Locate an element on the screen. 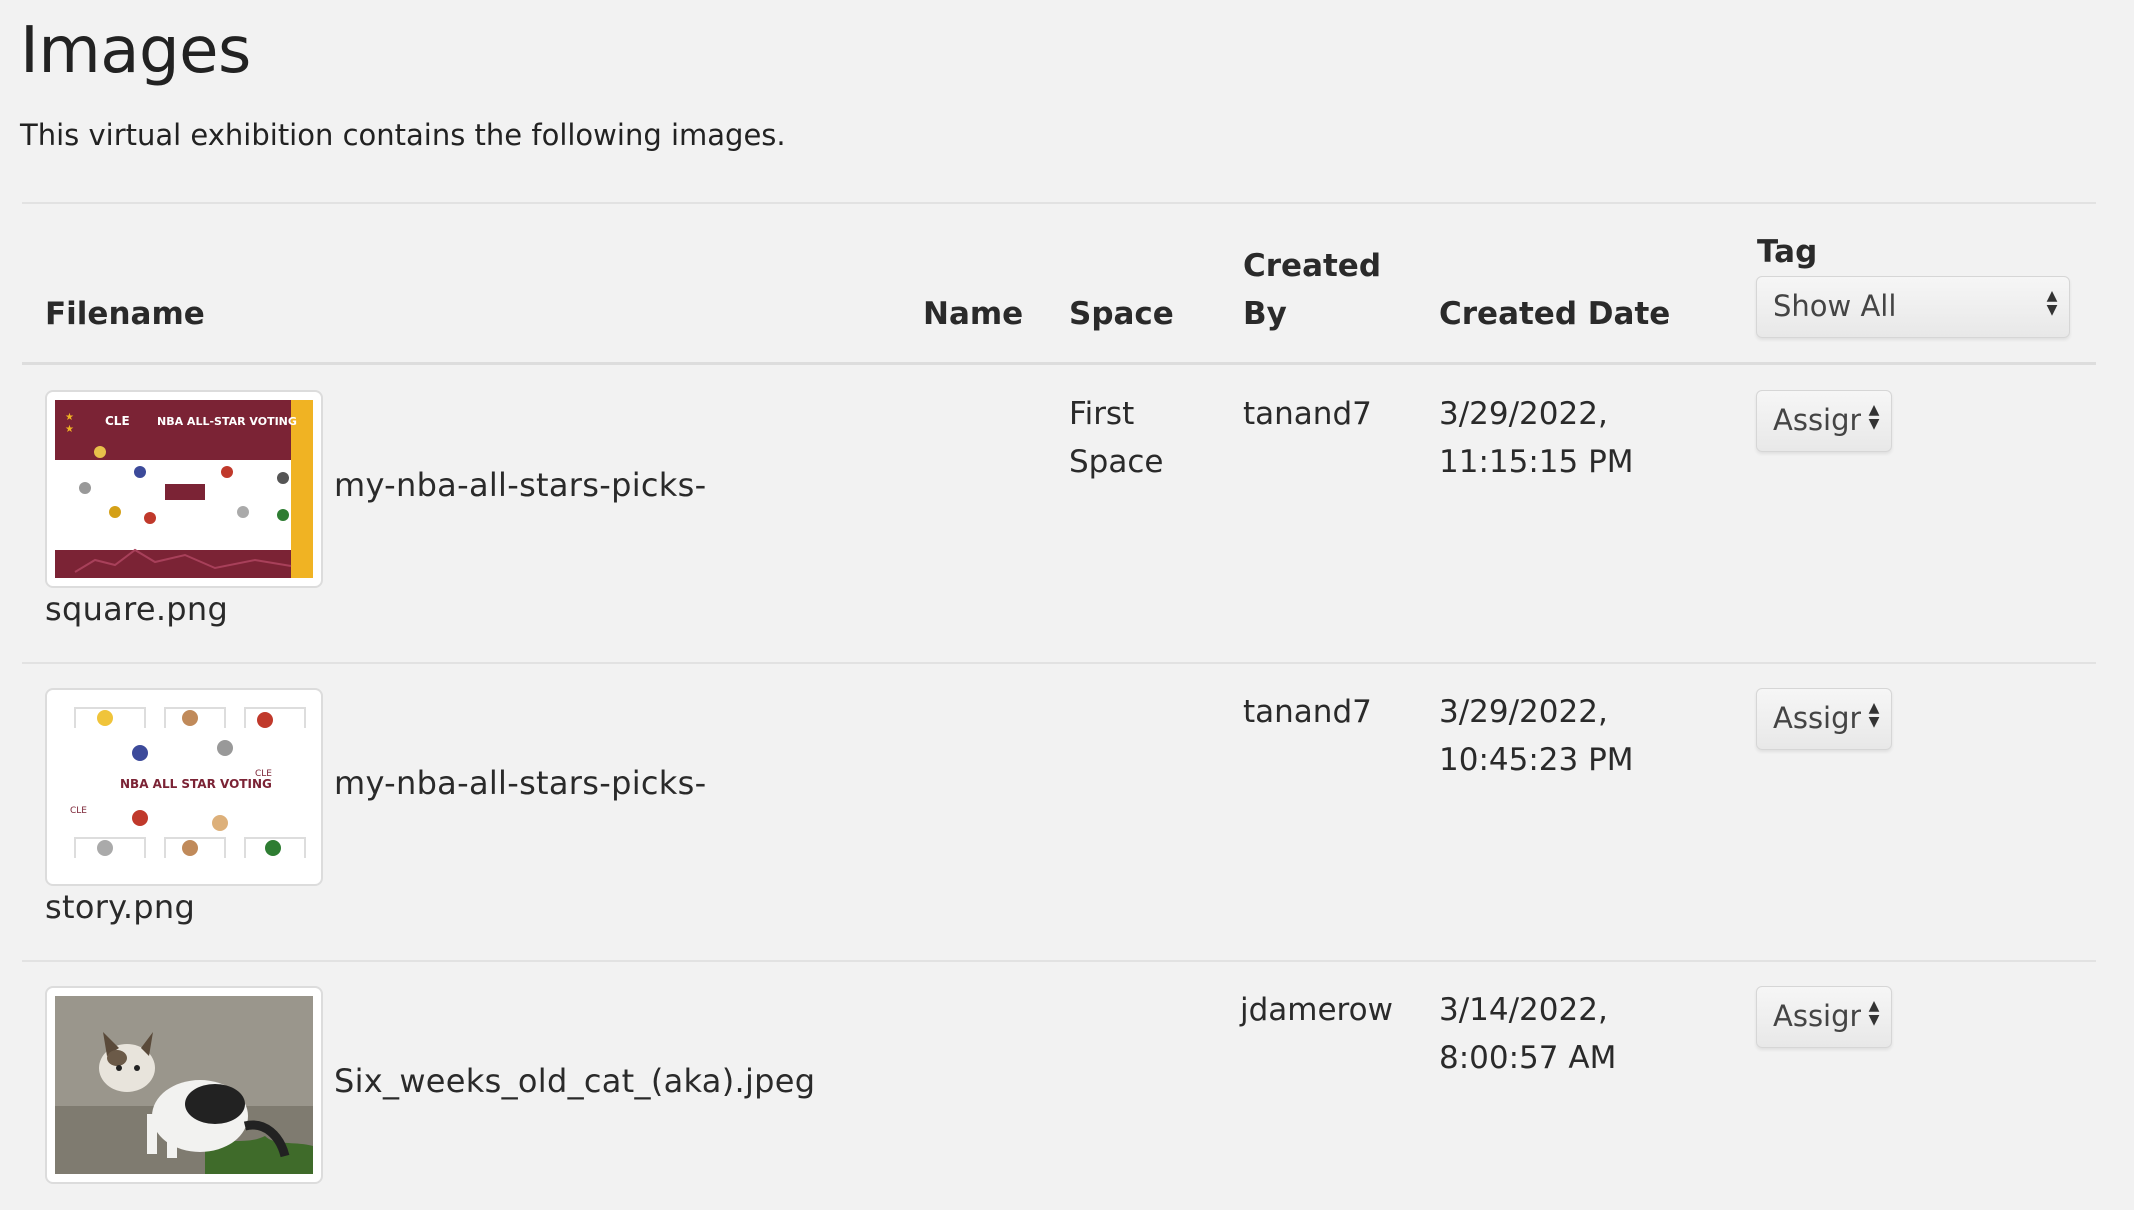 This screenshot has height=1210, width=2134. header-filename: Filename is located at coordinates (125, 314).